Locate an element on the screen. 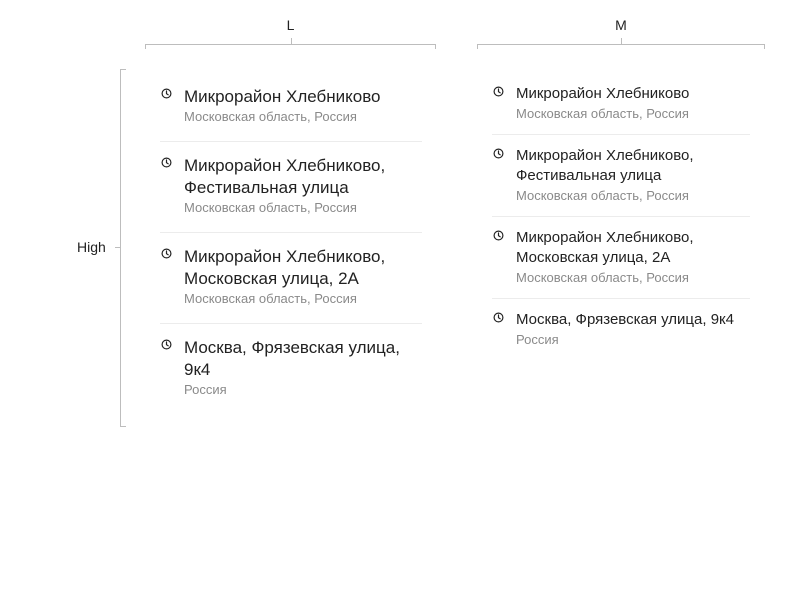 This screenshot has height=600, width=800. row-header-high: High is located at coordinates (98, 248).